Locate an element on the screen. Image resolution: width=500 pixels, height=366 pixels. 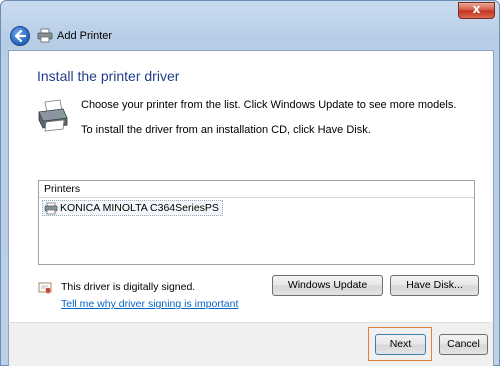
printer-name: KONICA MINOLTA C364SeriesPS is located at coordinates (139, 208).